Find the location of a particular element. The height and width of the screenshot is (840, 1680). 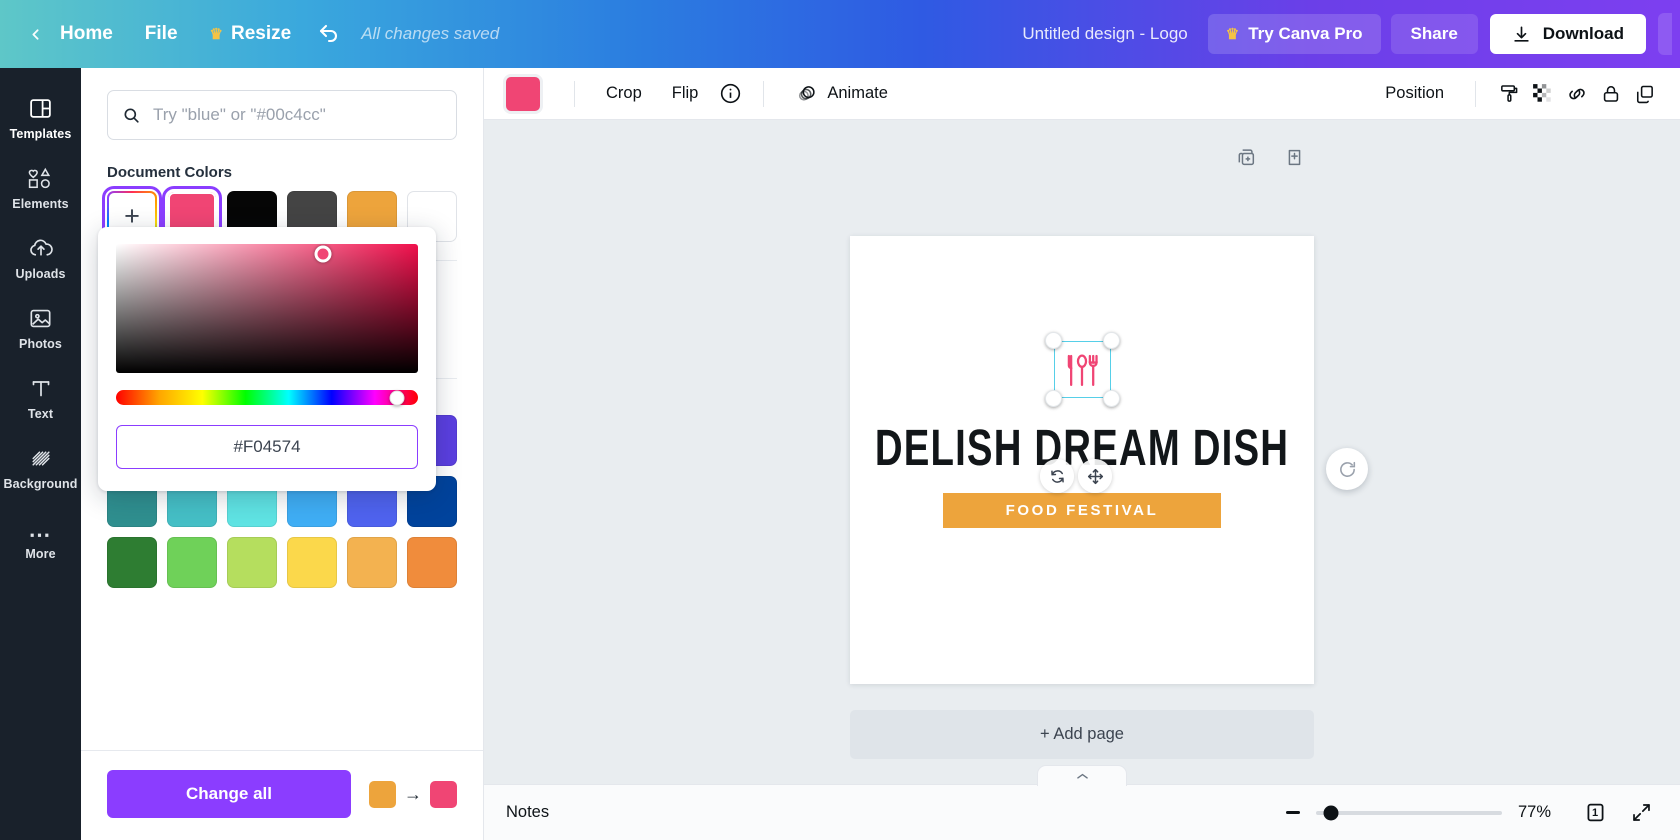

animate-button: Animate is located at coordinates (841, 93).